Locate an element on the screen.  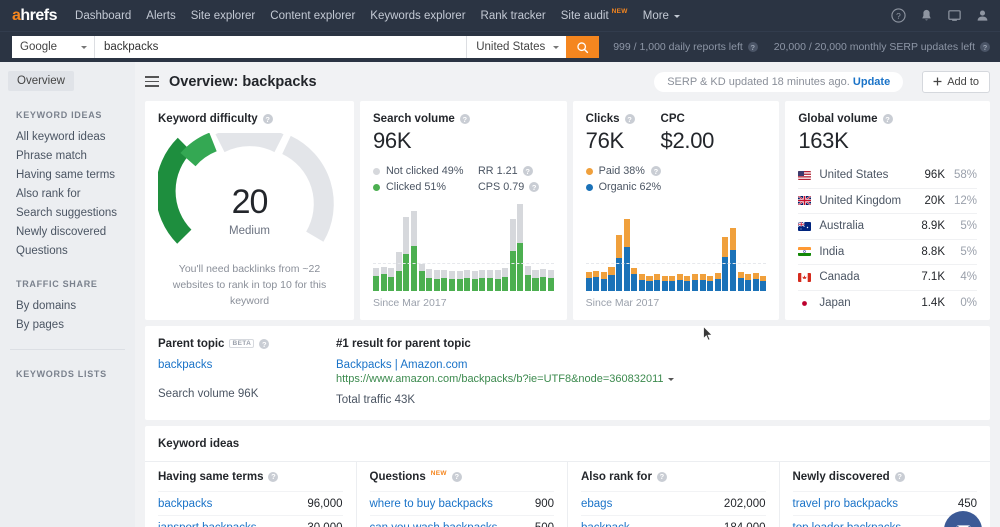
nav-item-site-explorer: Site explorer is located at coordinates (223, 16).